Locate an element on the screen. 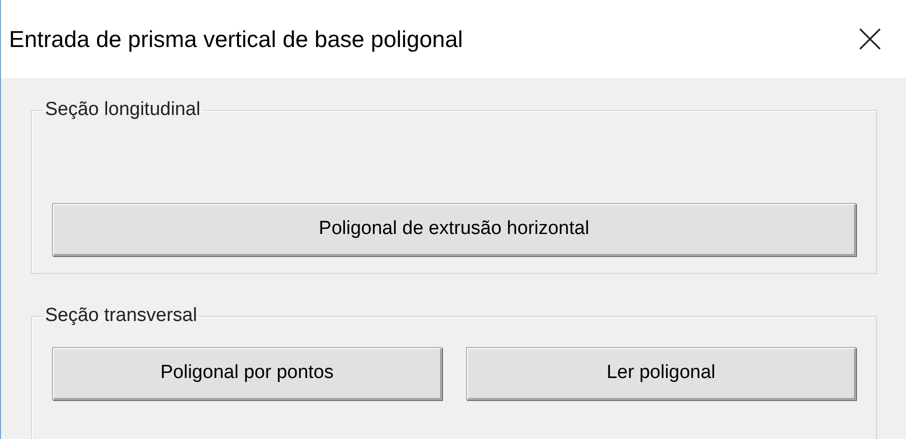  group-label: Seção transversal is located at coordinates (121, 316).